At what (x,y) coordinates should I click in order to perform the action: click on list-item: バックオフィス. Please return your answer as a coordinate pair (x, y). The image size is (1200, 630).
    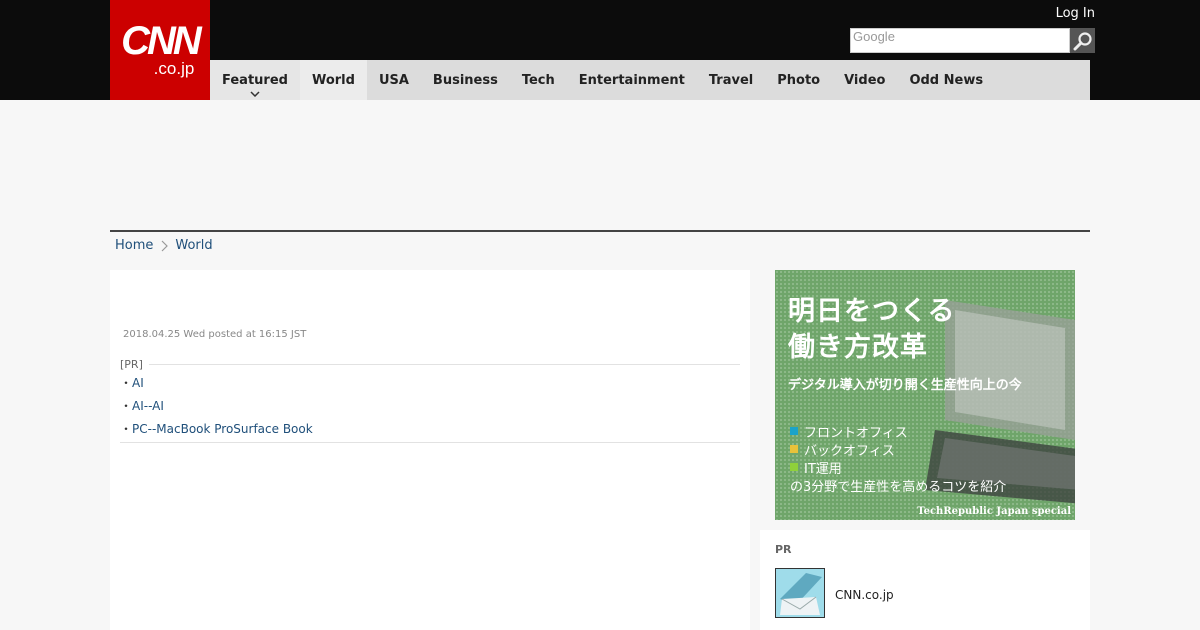
    Looking at the image, I should click on (849, 449).